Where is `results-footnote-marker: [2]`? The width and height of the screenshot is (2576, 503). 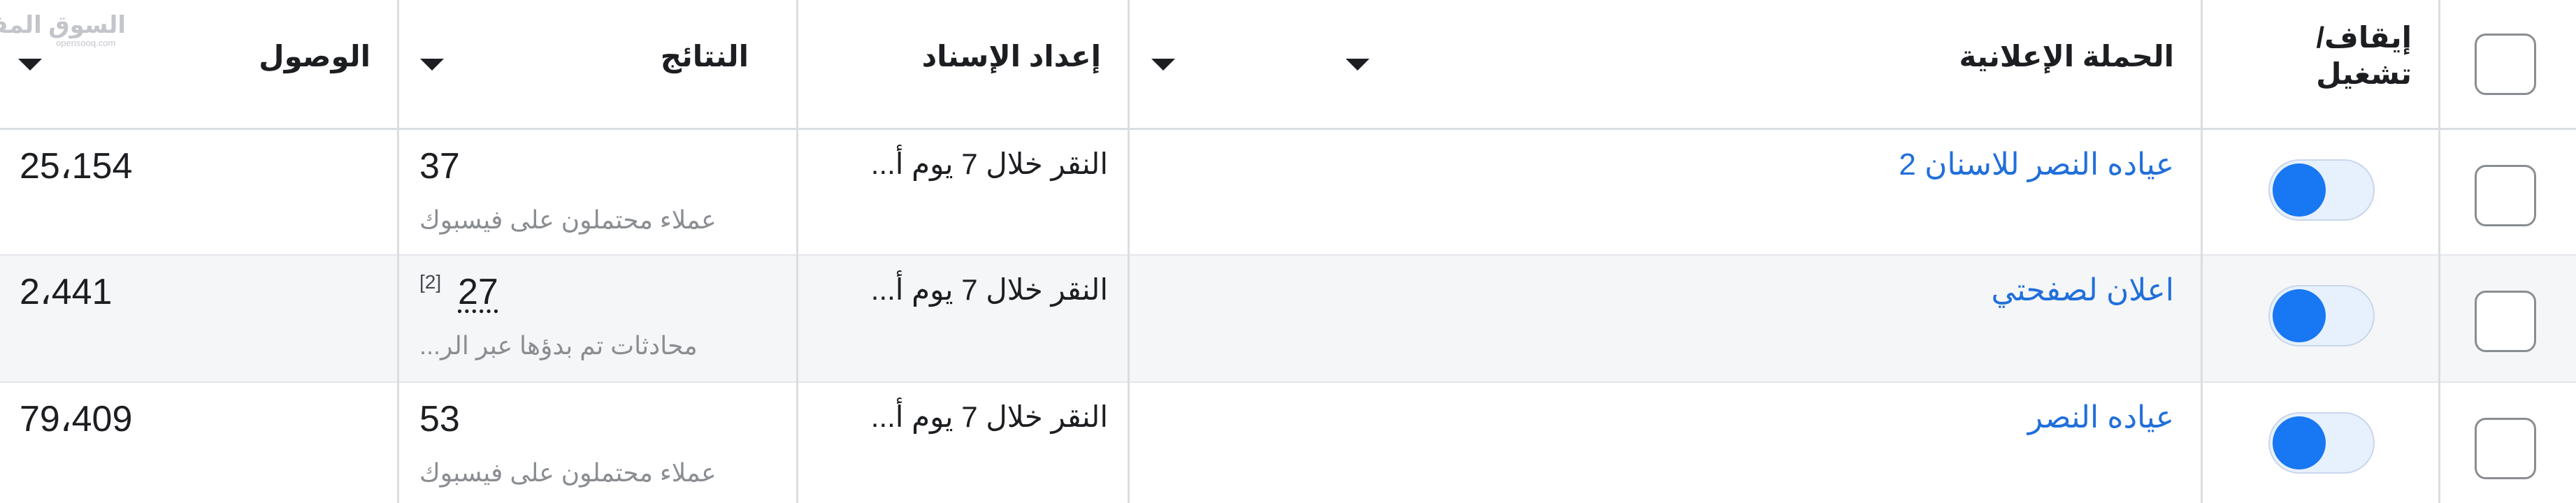 results-footnote-marker: [2] is located at coordinates (430, 282).